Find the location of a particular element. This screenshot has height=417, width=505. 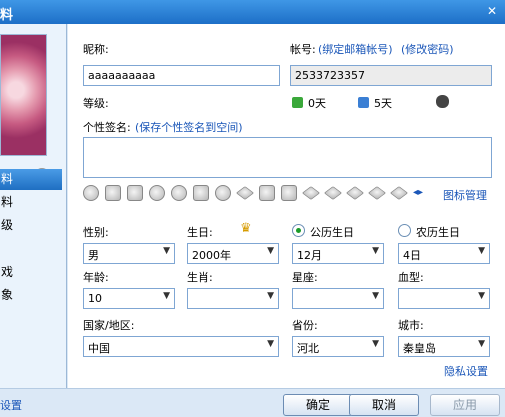

age-select: 10 ▼ is located at coordinates (129, 298).